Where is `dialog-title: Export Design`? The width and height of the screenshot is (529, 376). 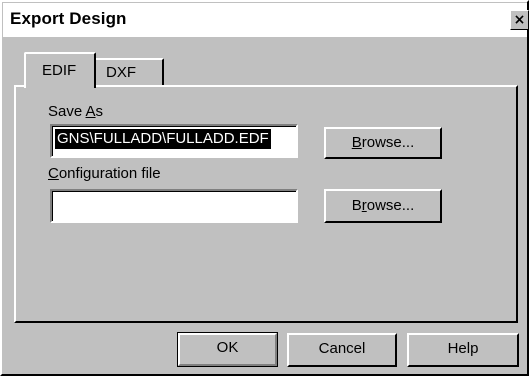 dialog-title: Export Design is located at coordinates (68, 18).